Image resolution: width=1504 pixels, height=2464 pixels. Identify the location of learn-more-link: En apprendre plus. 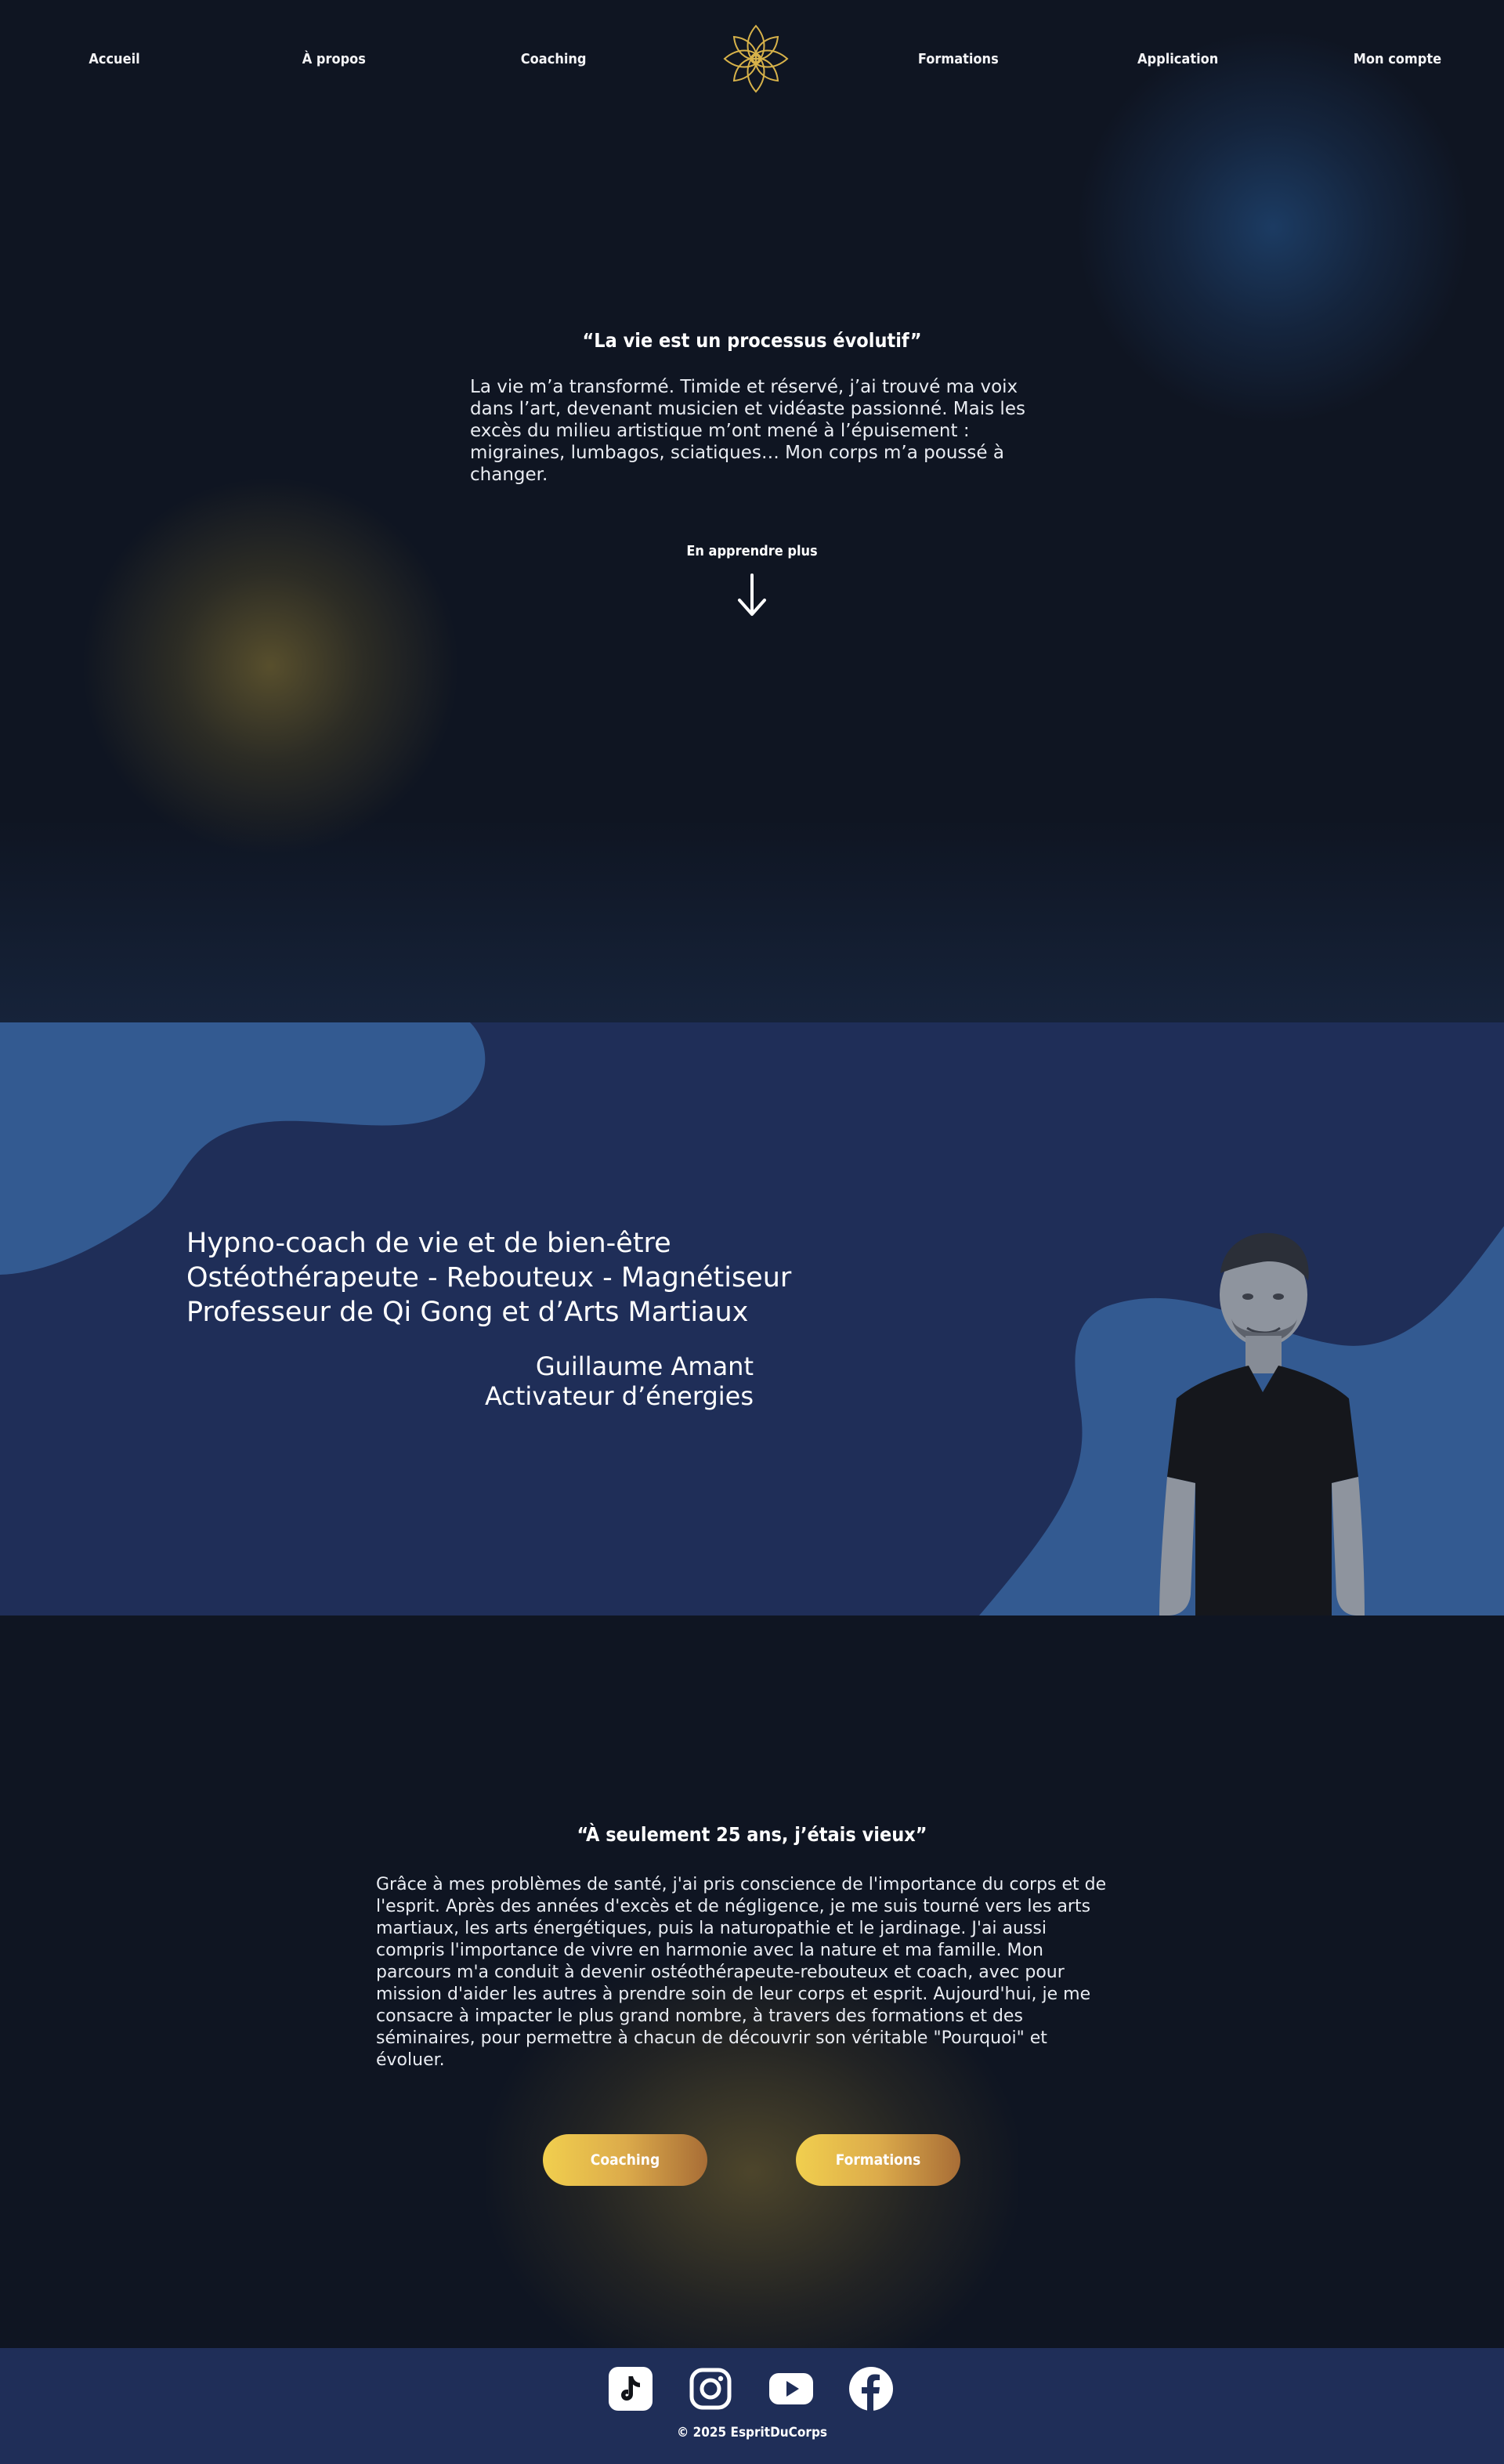
(752, 551).